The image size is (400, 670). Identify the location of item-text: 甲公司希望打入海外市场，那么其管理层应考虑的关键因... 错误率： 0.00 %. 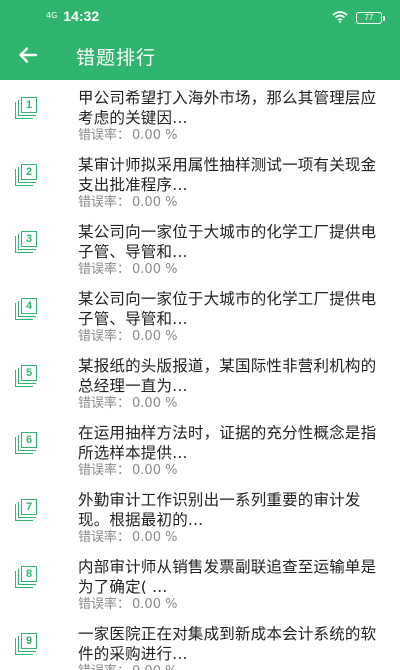
(234, 116).